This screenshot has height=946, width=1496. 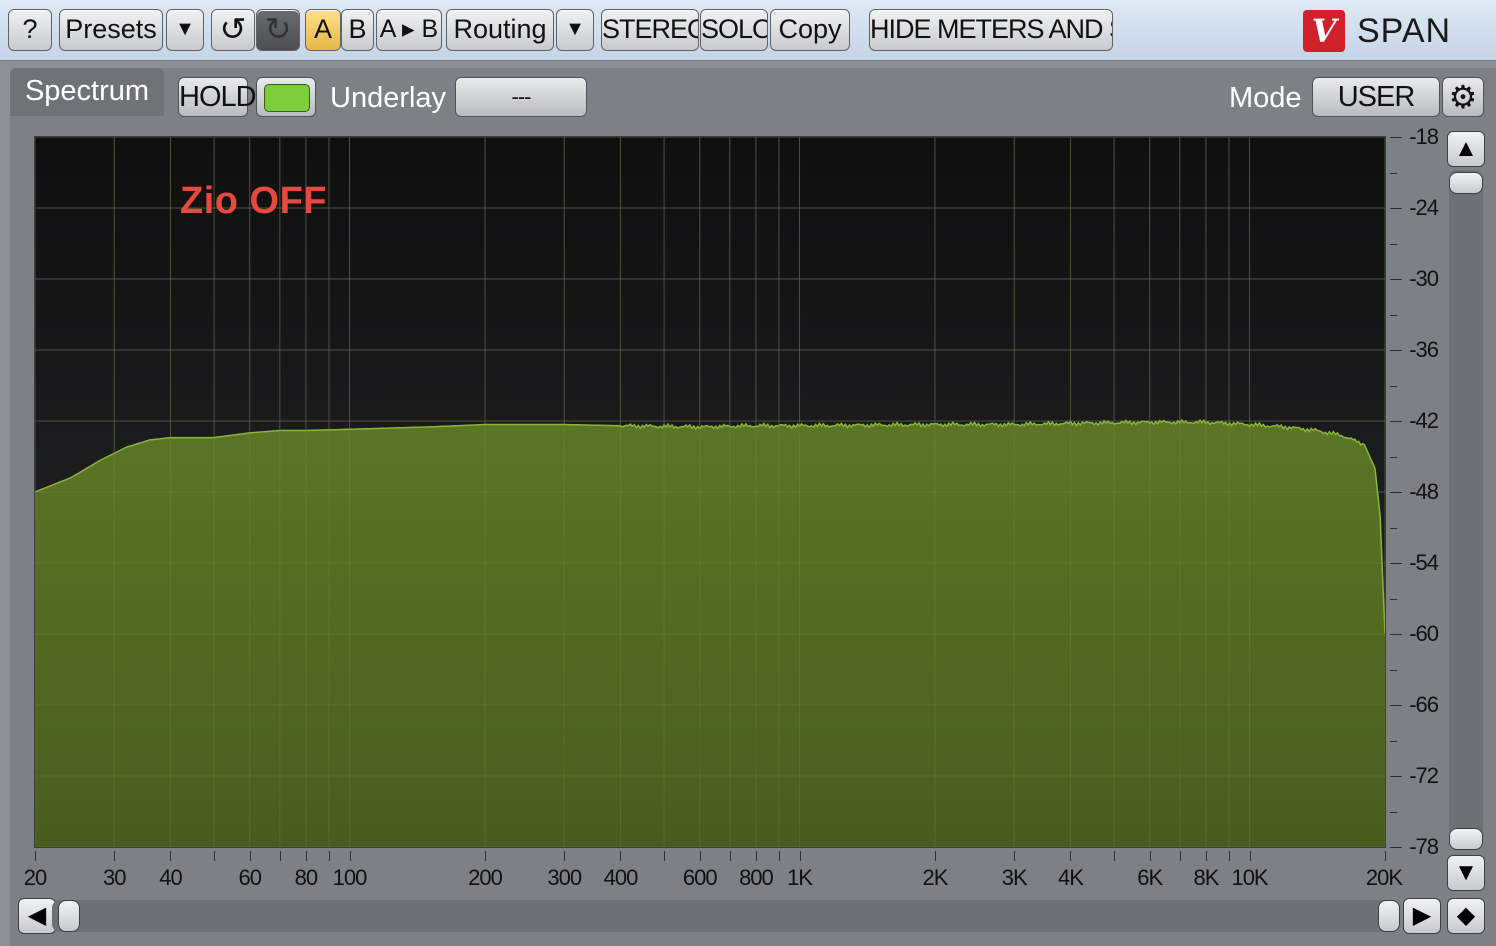 What do you see at coordinates (350, 877) in the screenshot?
I see `frequency-tick-label: 100` at bounding box center [350, 877].